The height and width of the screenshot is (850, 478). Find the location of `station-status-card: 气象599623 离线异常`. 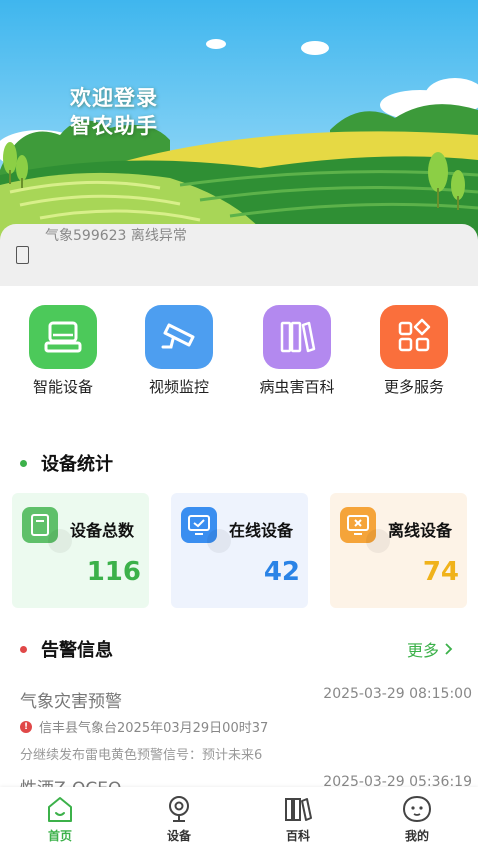

station-status-card: 气象599623 离线异常 is located at coordinates (239, 255).